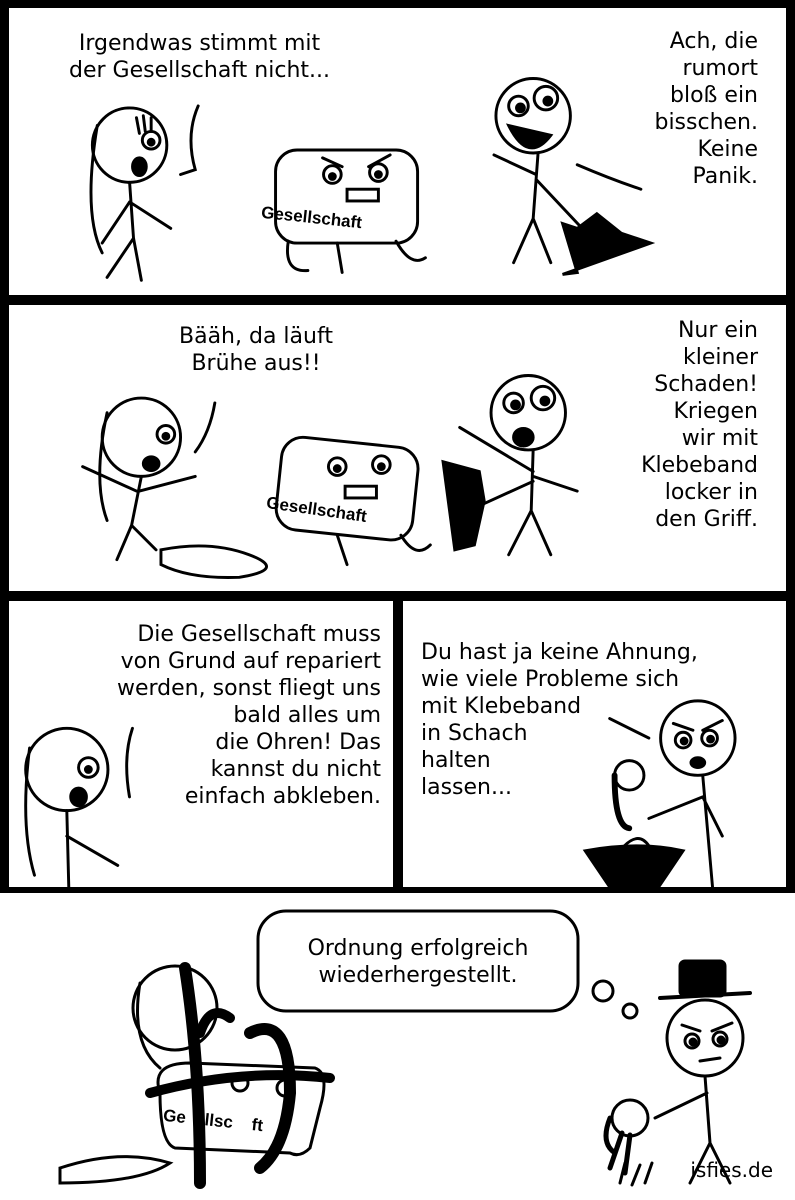  Describe the element at coordinates (196, 1075) in the screenshot. I see `taped-woman-and-box` at that location.